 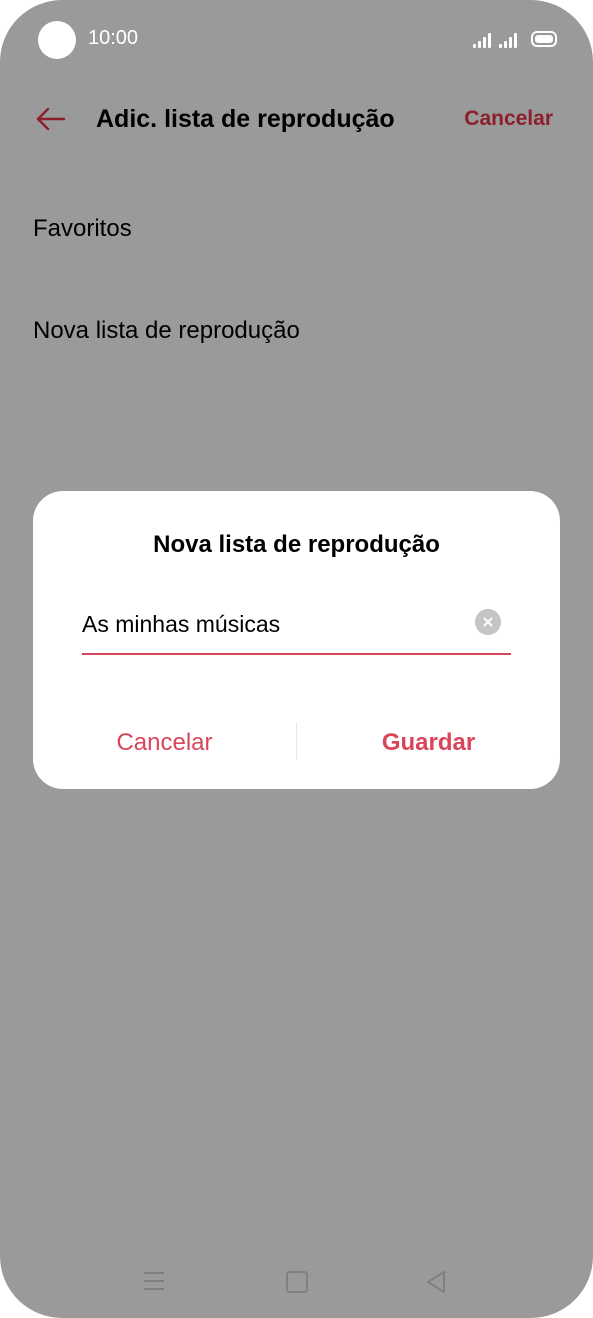 What do you see at coordinates (296, 544) in the screenshot?
I see `dialog-title: Nova lista de reprodução` at bounding box center [296, 544].